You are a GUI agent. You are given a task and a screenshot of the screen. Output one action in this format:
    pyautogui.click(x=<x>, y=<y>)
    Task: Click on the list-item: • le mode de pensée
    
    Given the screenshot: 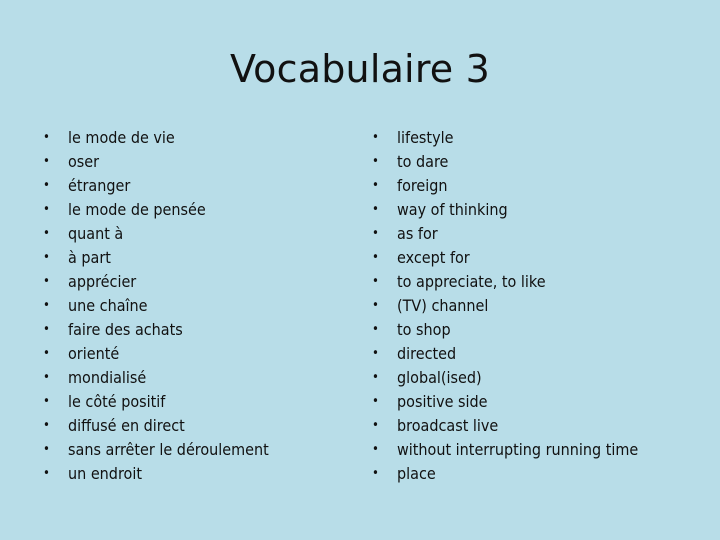 What is the action you would take?
    pyautogui.click(x=193, y=210)
    